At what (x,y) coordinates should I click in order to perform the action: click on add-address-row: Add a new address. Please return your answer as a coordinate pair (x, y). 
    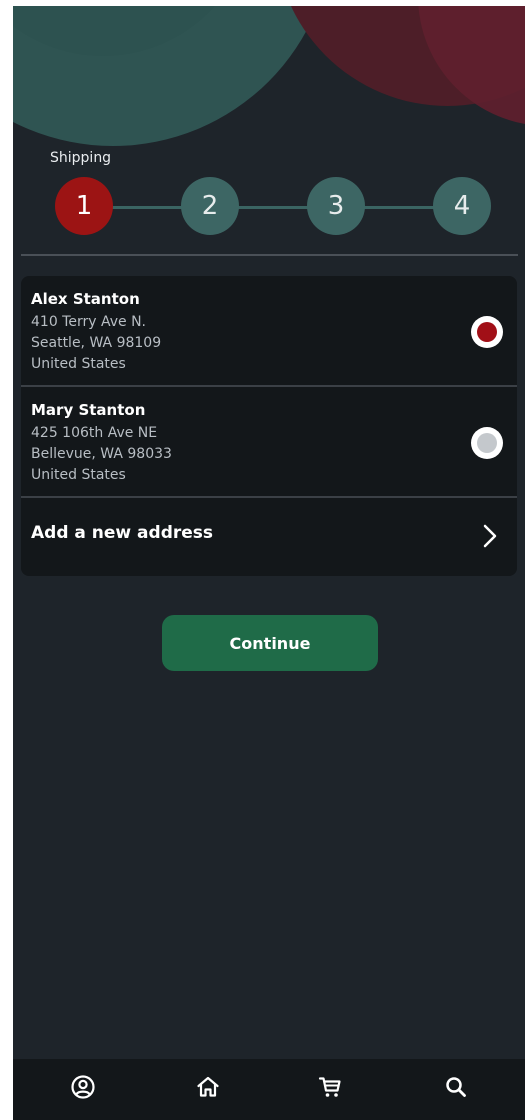
    Looking at the image, I should click on (269, 537).